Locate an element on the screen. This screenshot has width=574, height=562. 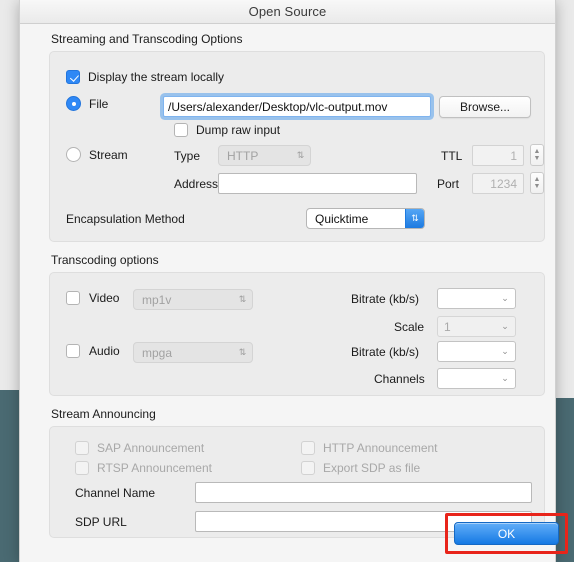
sap-announcement-row: SAP Announcement is located at coordinates (139, 448).